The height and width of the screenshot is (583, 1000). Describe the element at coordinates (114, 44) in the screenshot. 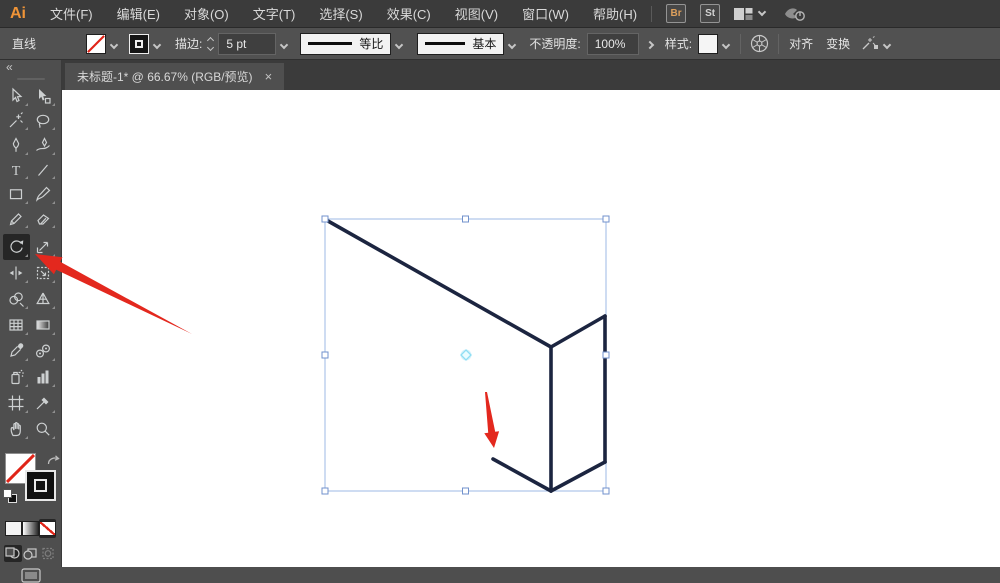

I see `fill-chevron-icon` at that location.